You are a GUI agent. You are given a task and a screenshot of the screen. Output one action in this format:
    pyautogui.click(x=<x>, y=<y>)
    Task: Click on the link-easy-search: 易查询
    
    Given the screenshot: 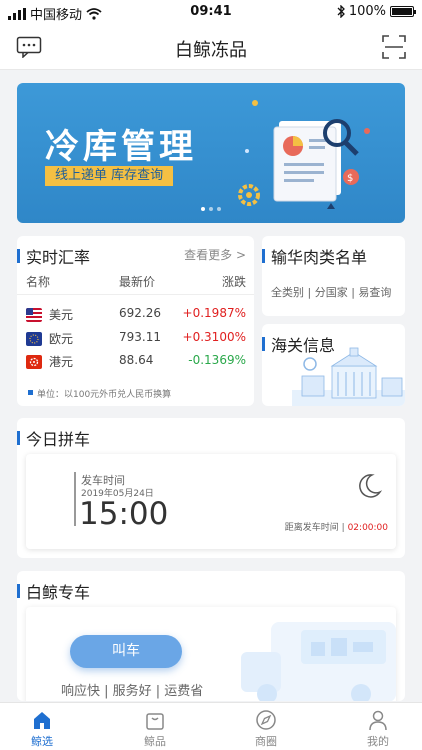 What is the action you would take?
    pyautogui.click(x=374, y=292)
    